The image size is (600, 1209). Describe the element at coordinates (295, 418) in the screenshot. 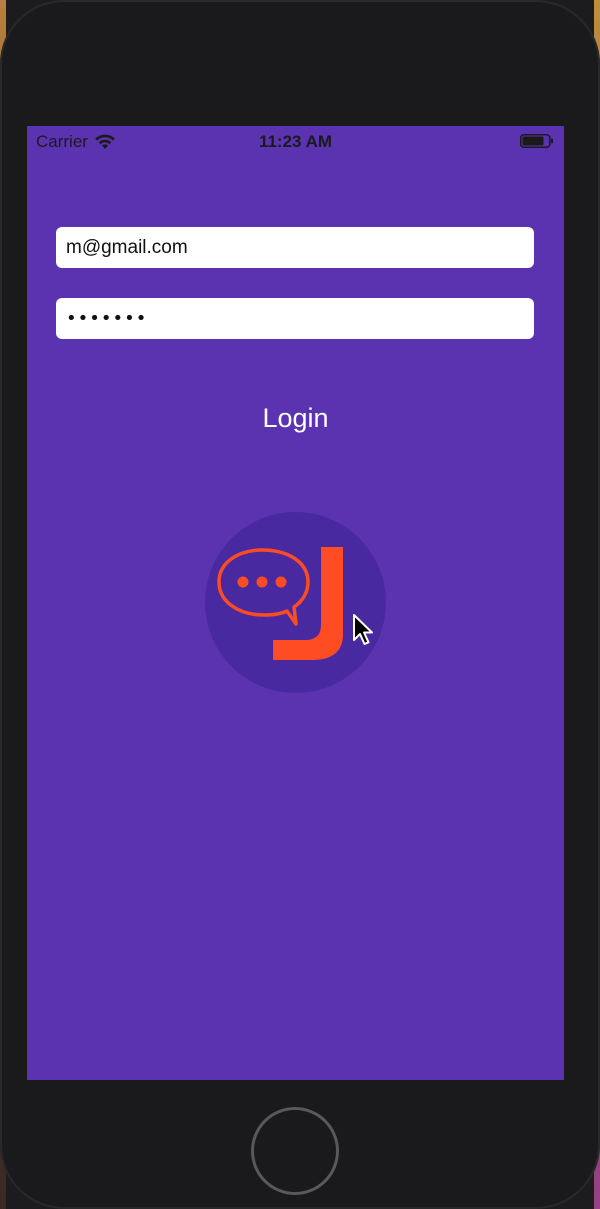

I see `login-button: Login` at that location.